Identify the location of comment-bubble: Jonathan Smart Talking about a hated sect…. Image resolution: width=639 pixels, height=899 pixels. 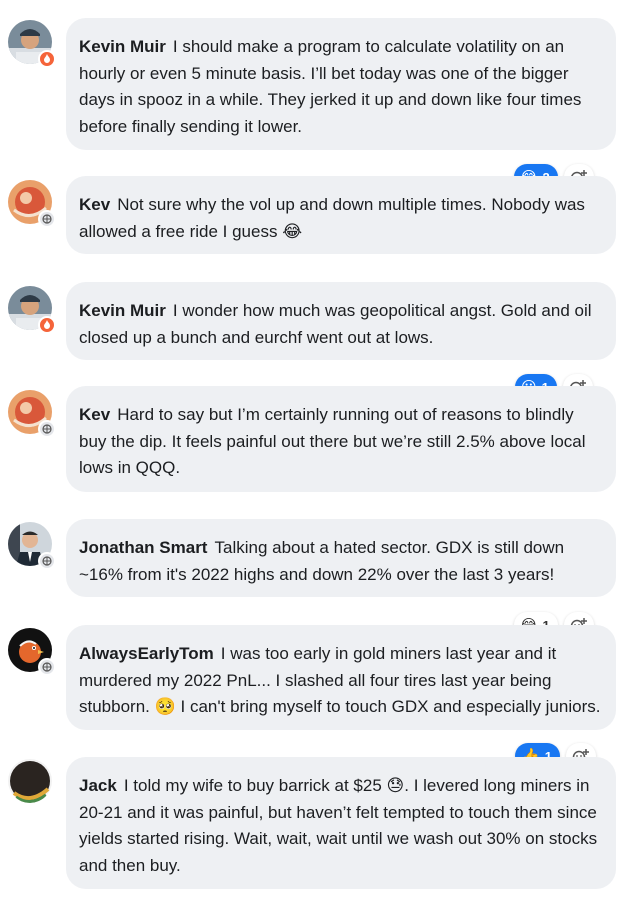
(341, 558).